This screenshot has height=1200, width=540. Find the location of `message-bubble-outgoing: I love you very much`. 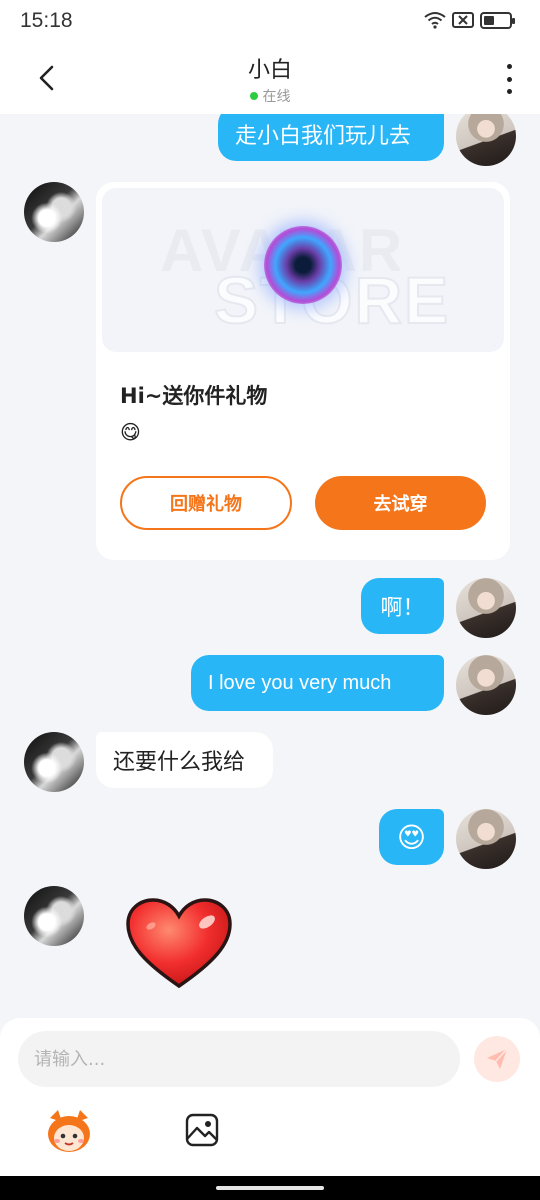

message-bubble-outgoing: I love you very much is located at coordinates (317, 683).